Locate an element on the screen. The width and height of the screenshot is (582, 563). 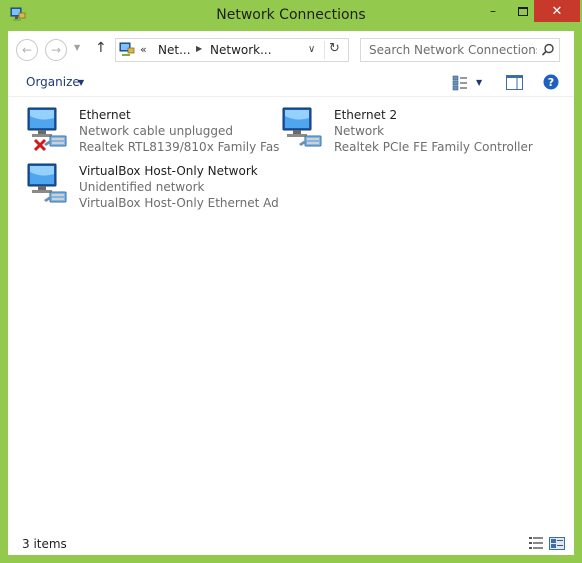
address-separator is located at coordinates (324, 50).